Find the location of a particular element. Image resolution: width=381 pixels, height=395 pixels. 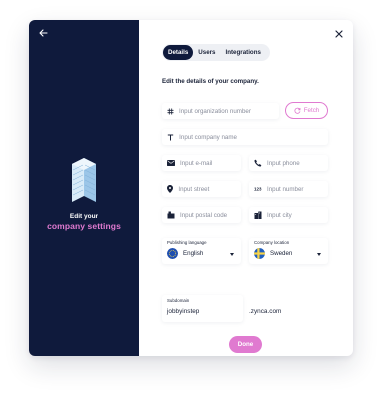

company-name-input is located at coordinates (253, 137).